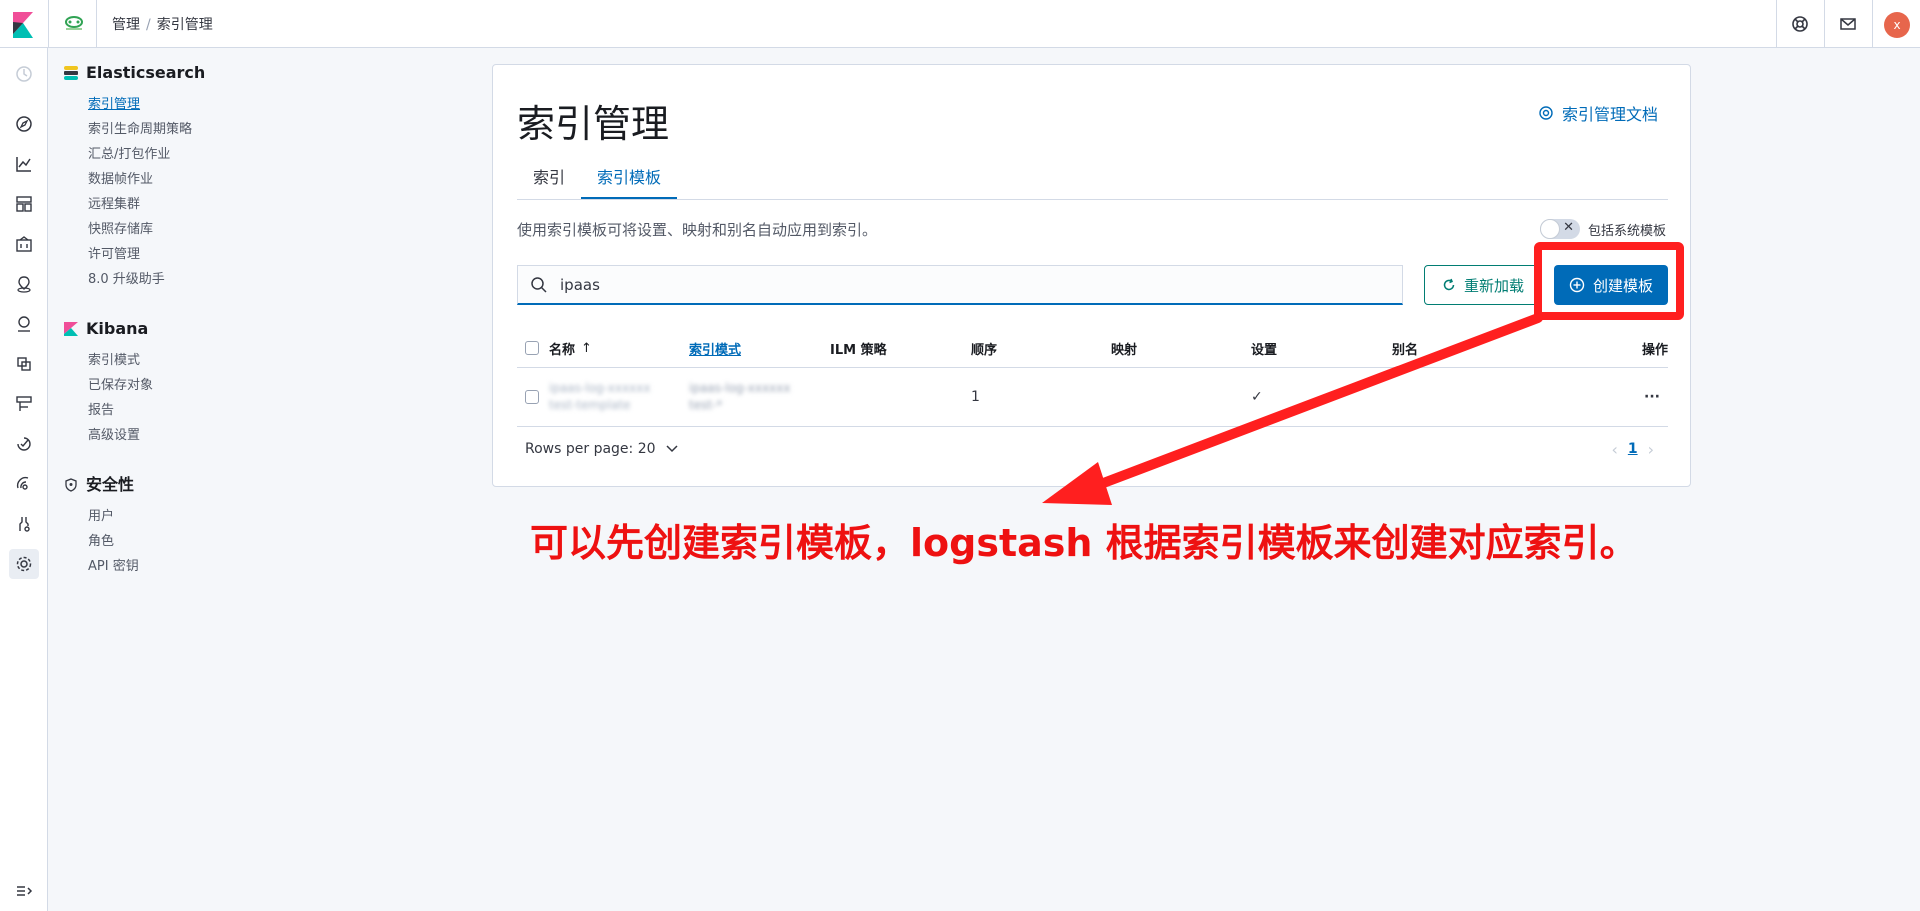 This screenshot has height=911, width=1920. I want to click on annotation-arrow, so click(1292, 409).